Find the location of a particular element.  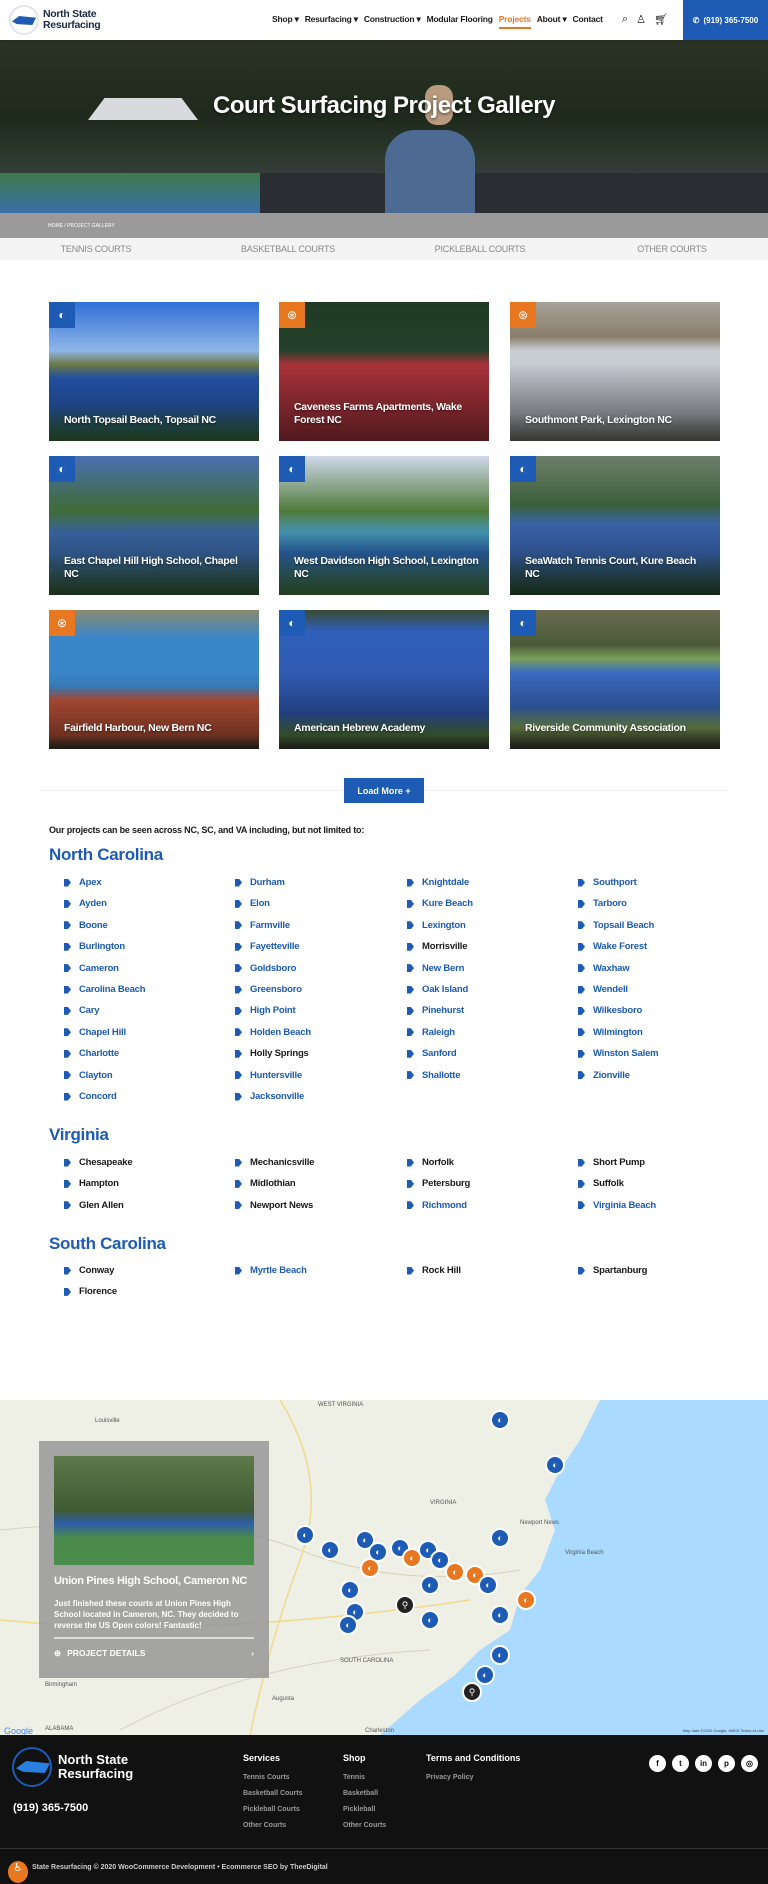

footer-link: Privacy Policy is located at coordinates (473, 1778).